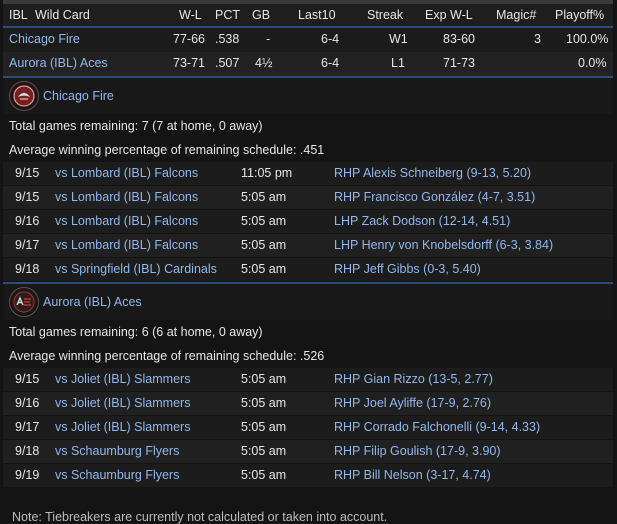  What do you see at coordinates (62, 15) in the screenshot?
I see `header-group: Wild Card` at bounding box center [62, 15].